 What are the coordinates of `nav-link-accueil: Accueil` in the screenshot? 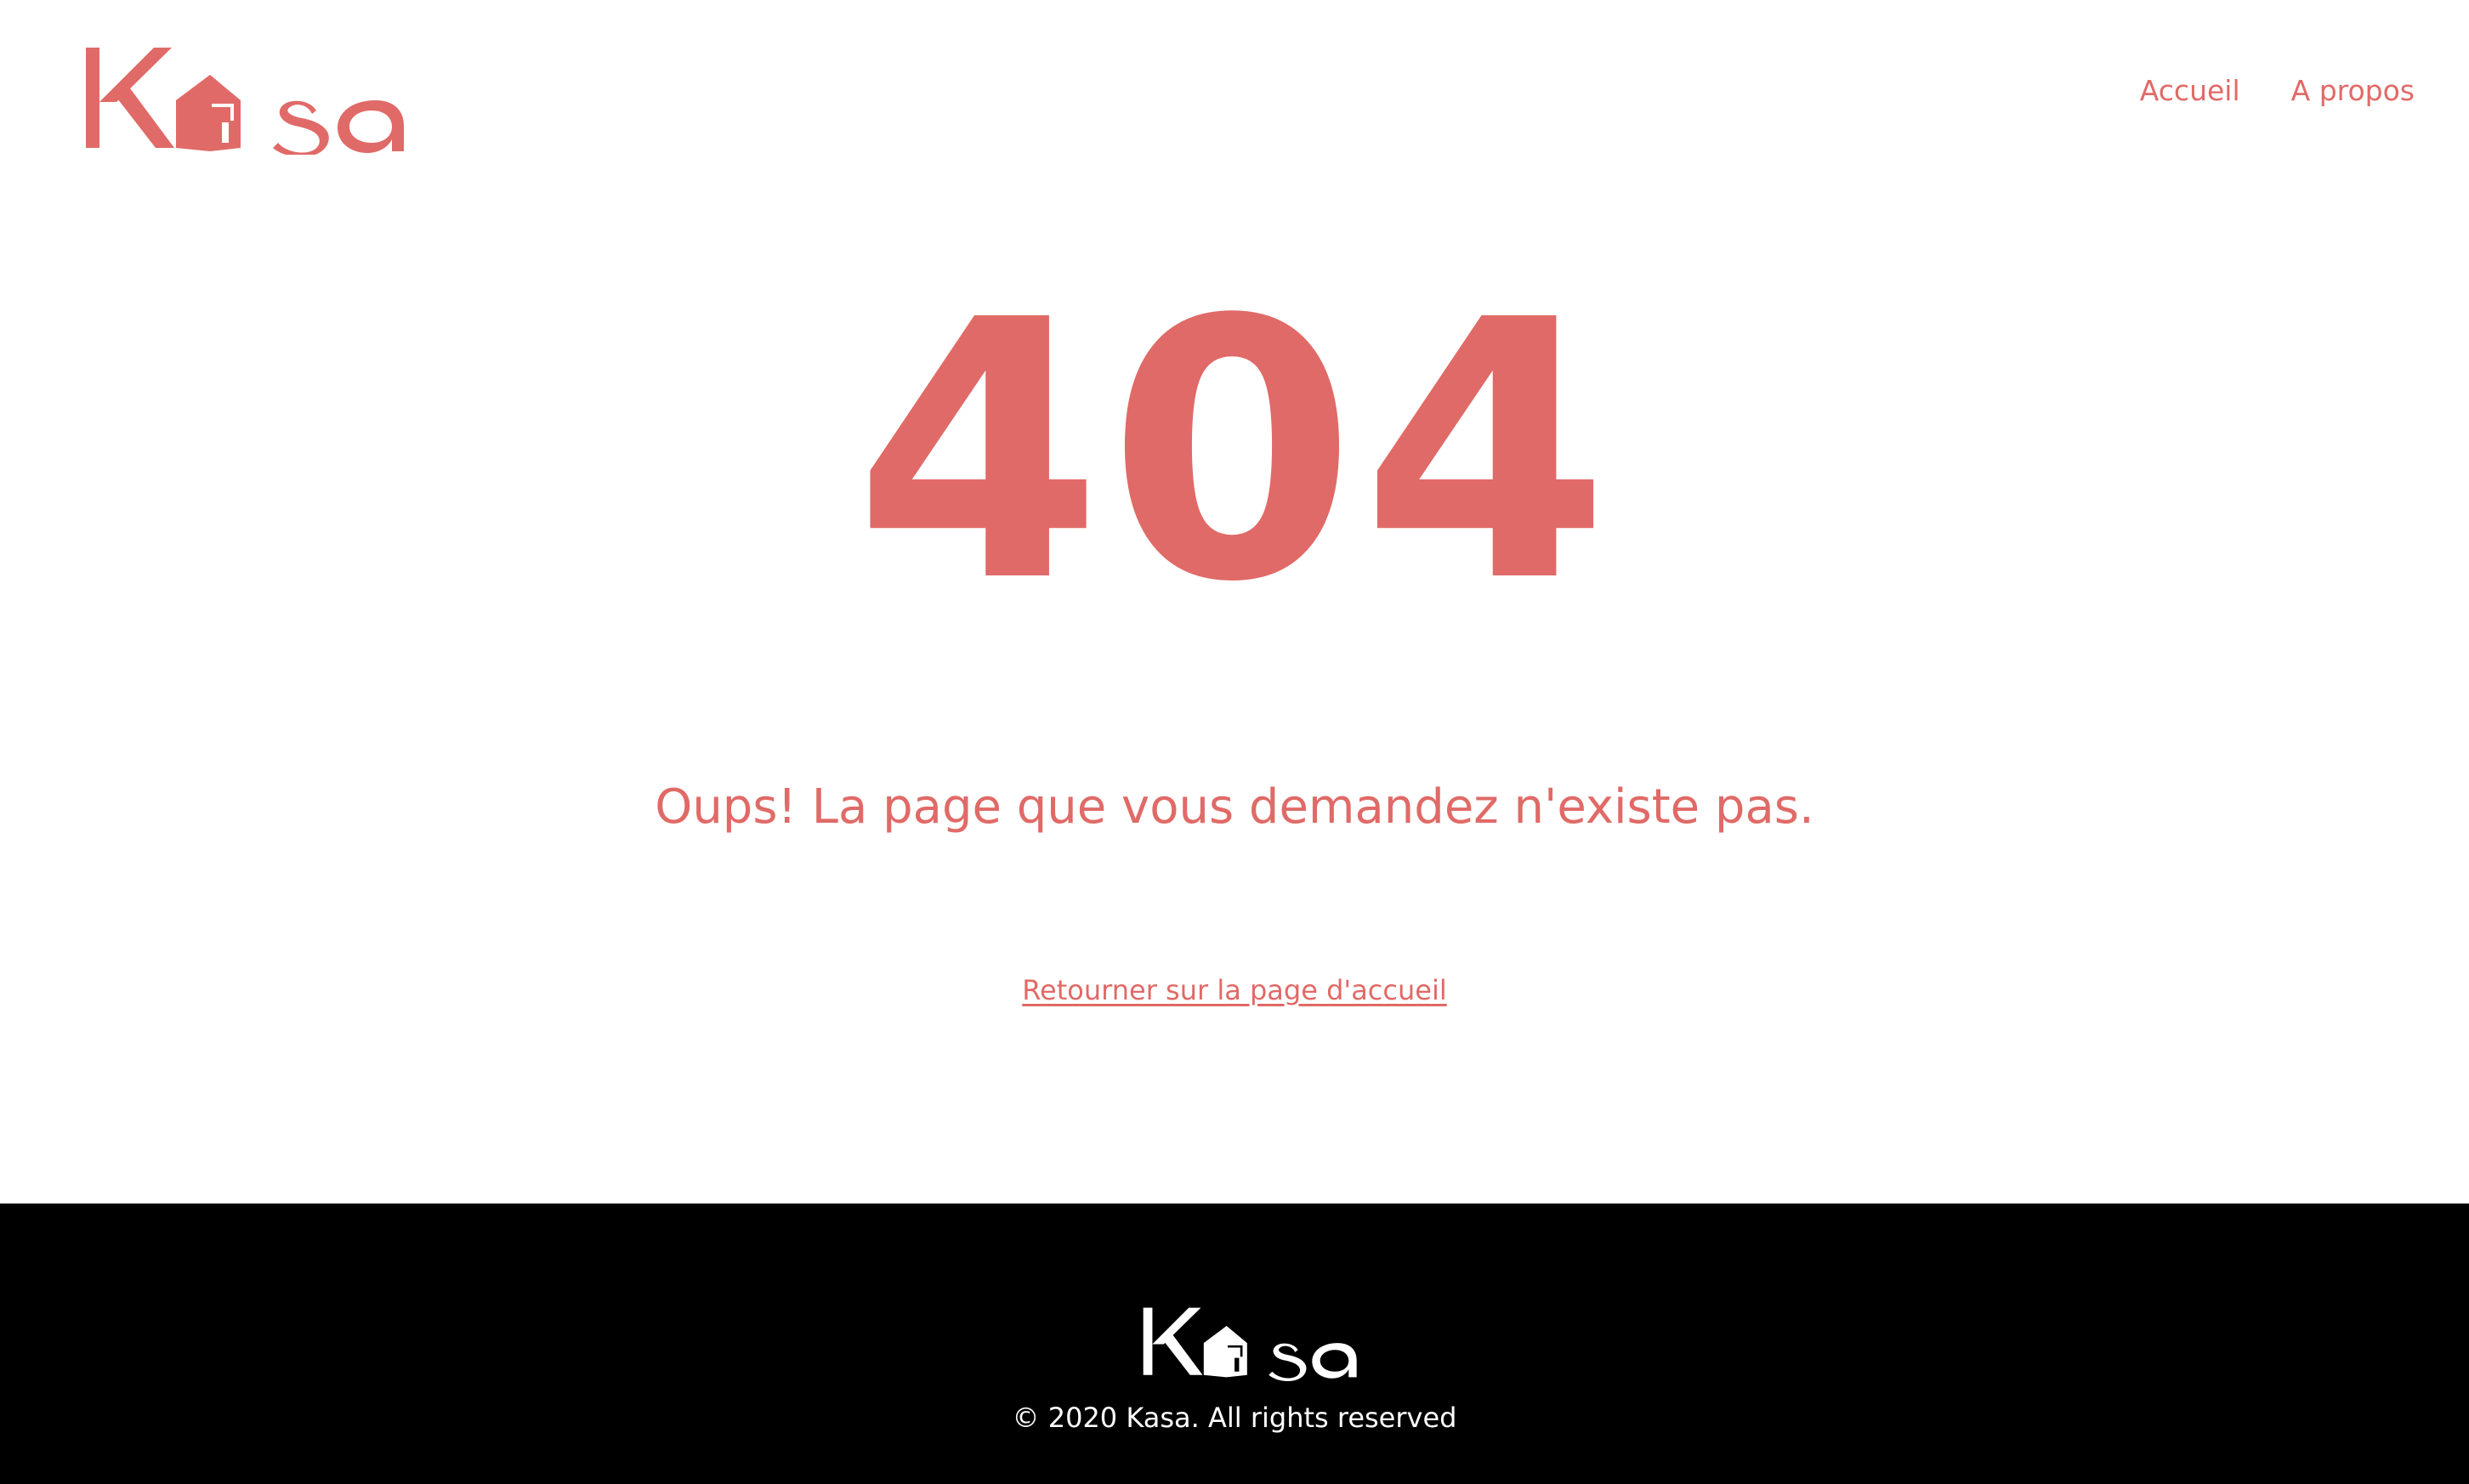 It's located at (2190, 91).